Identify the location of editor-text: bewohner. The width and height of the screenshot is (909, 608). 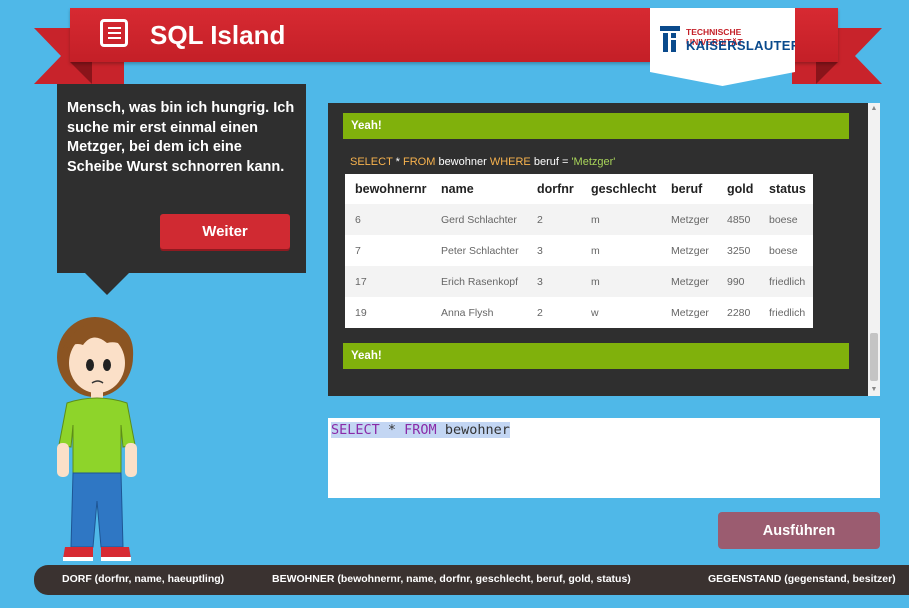
(473, 430).